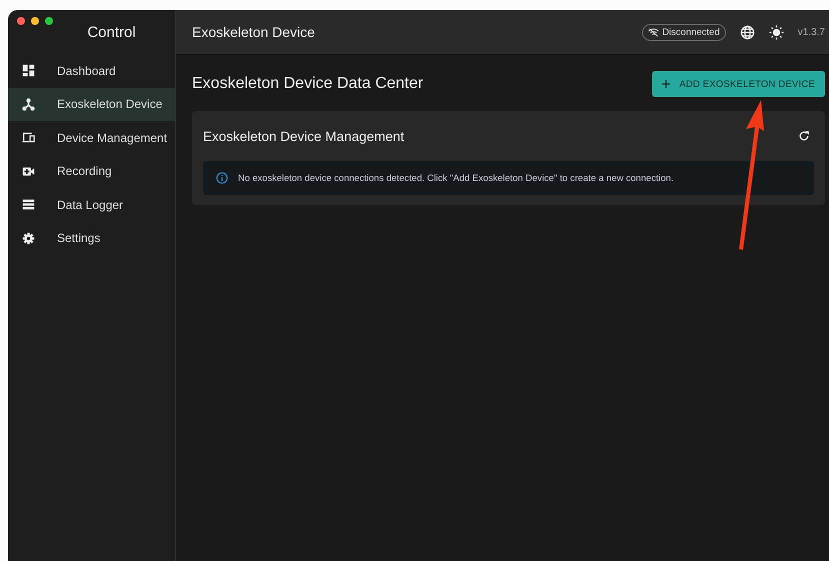 The image size is (829, 561). What do you see at coordinates (308, 84) in the screenshot?
I see `page-heading: Exoskeleton Device Data Center` at bounding box center [308, 84].